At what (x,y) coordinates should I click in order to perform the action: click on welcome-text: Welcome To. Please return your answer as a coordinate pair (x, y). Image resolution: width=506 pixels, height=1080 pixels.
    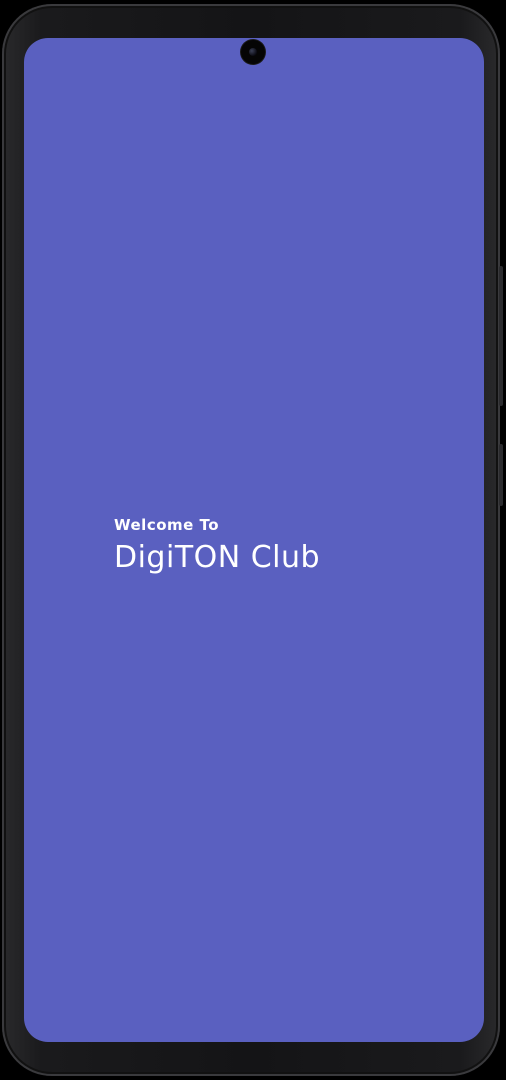
    Looking at the image, I should click on (167, 525).